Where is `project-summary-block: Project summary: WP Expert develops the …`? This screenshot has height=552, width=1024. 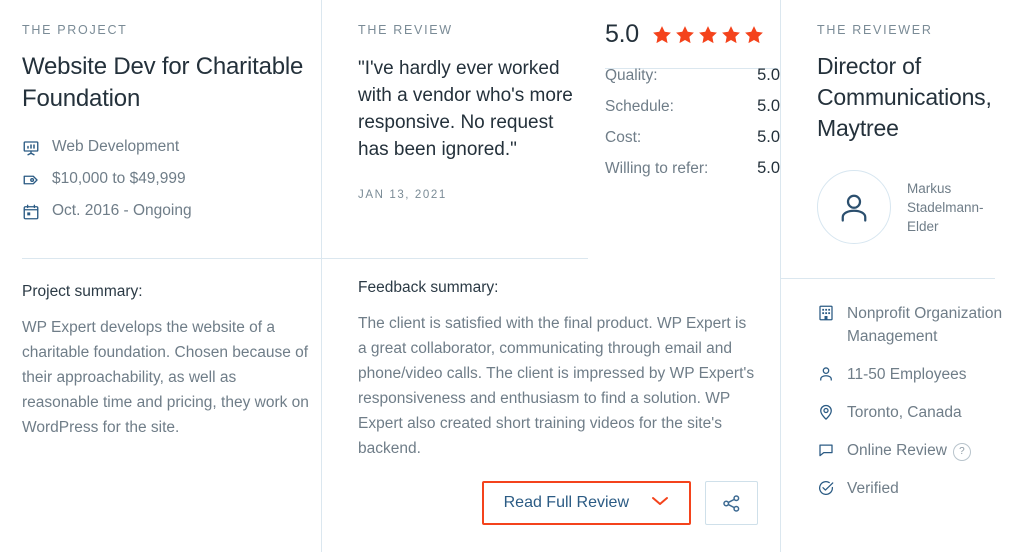 project-summary-block: Project summary: WP Expert develops the … is located at coordinates (168, 361).